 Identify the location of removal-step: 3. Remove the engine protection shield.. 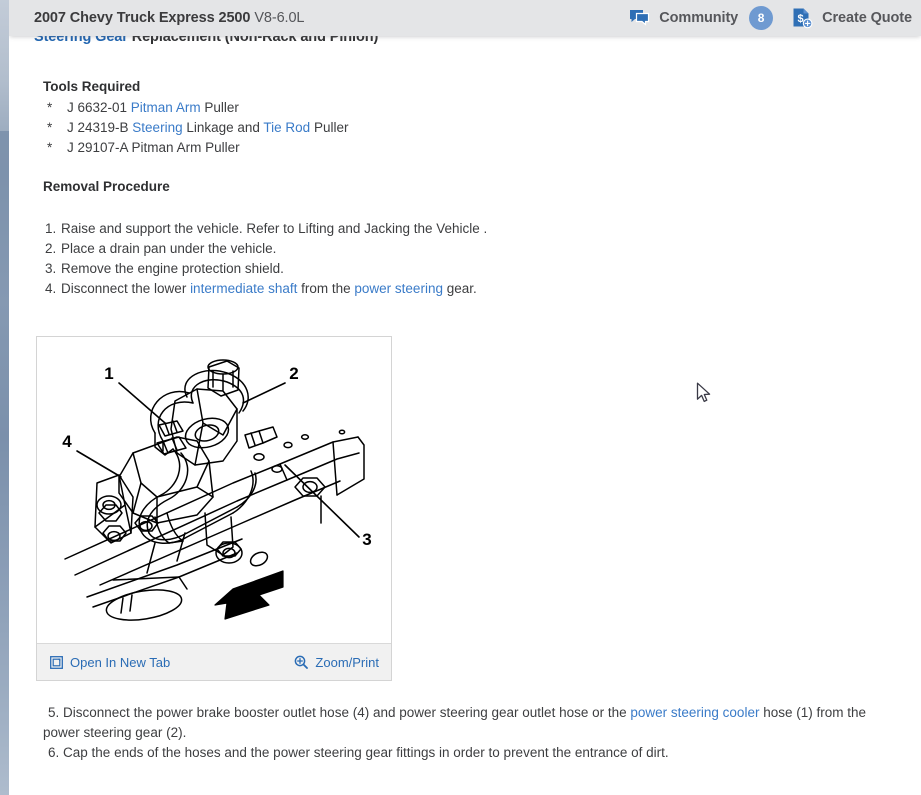
(266, 269).